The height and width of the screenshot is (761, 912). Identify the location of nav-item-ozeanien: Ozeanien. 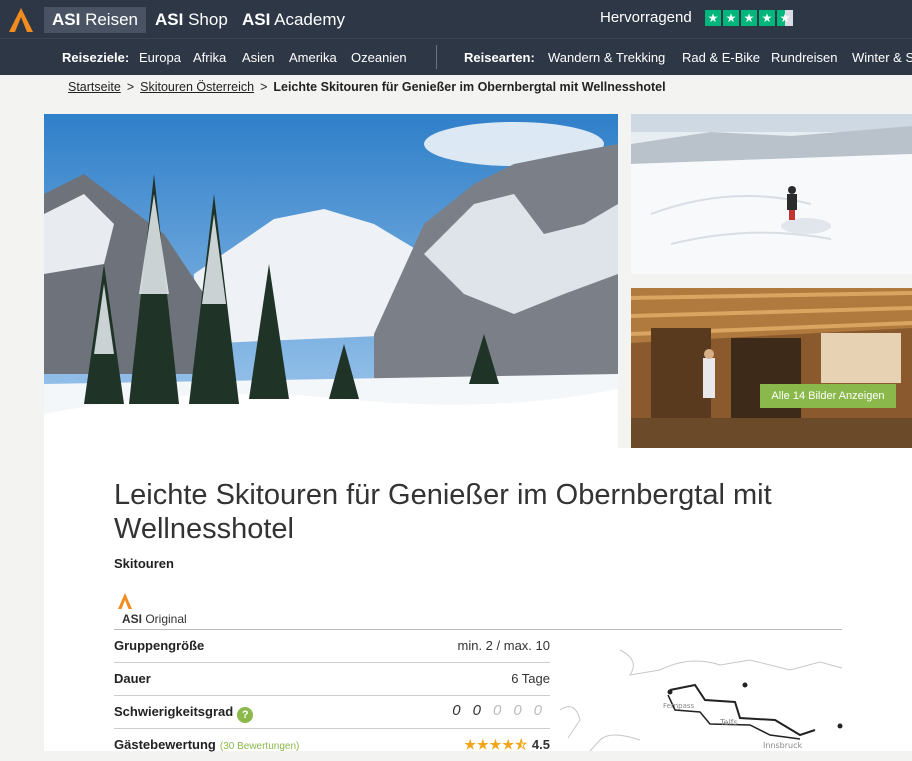
(379, 57).